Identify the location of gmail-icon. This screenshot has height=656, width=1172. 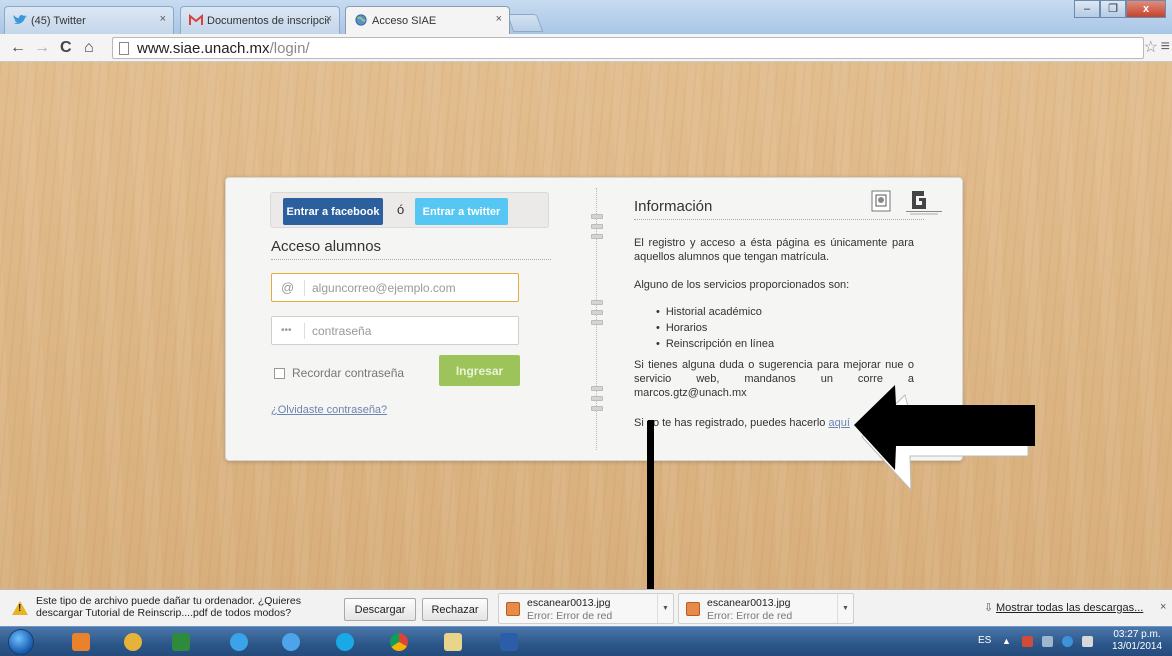
(196, 19).